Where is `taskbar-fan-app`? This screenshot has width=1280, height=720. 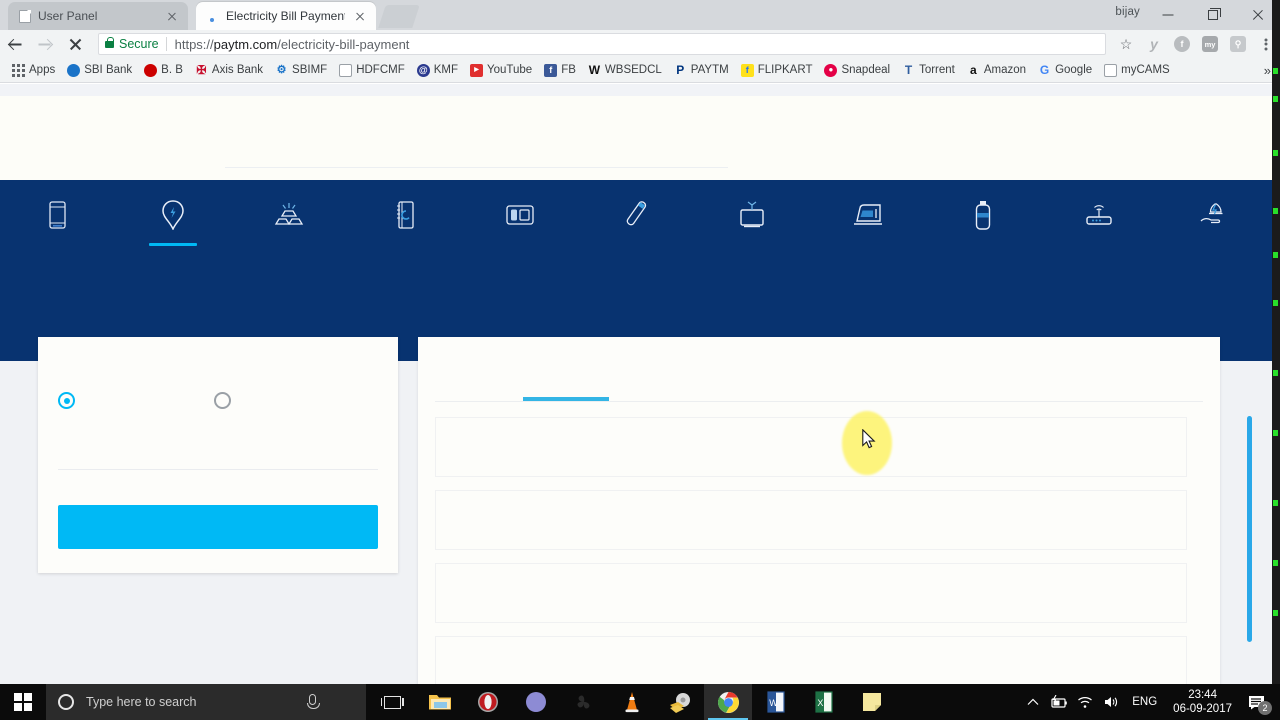
taskbar-fan-app is located at coordinates (584, 702).